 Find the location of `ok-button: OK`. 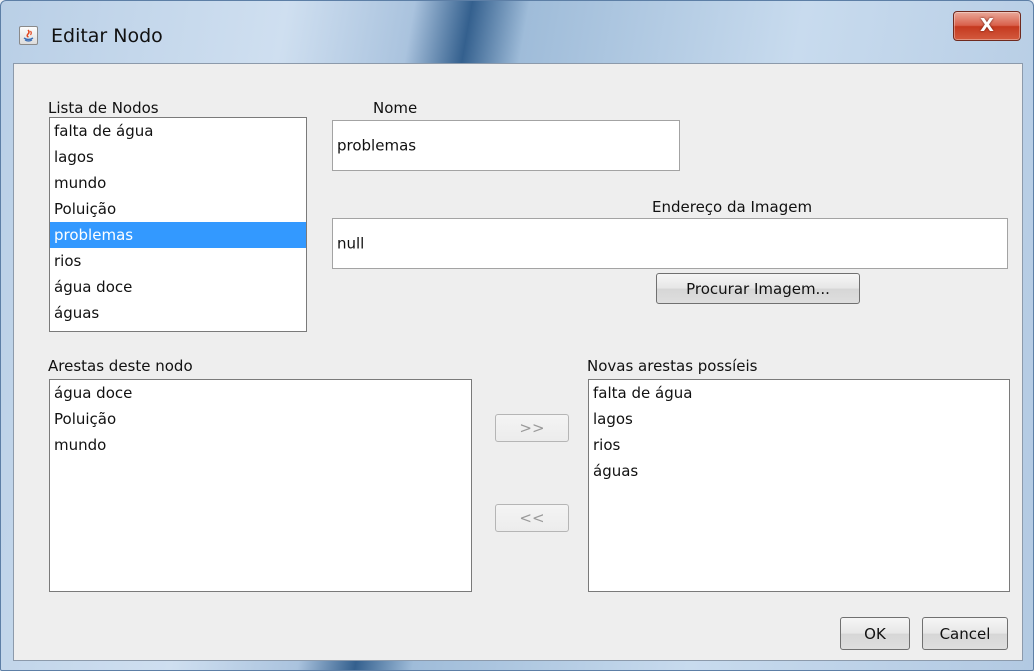

ok-button: OK is located at coordinates (875, 633).